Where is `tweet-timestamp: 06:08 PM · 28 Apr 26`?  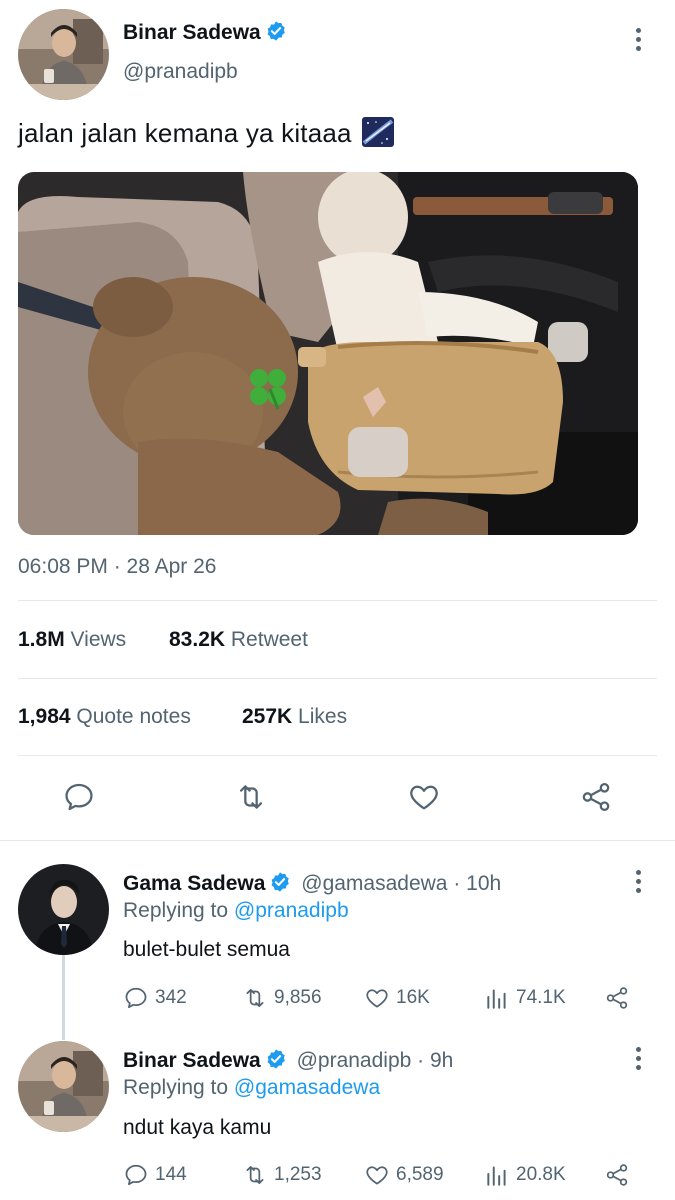
tweet-timestamp: 06:08 PM · 28 Apr 26 is located at coordinates (117, 567).